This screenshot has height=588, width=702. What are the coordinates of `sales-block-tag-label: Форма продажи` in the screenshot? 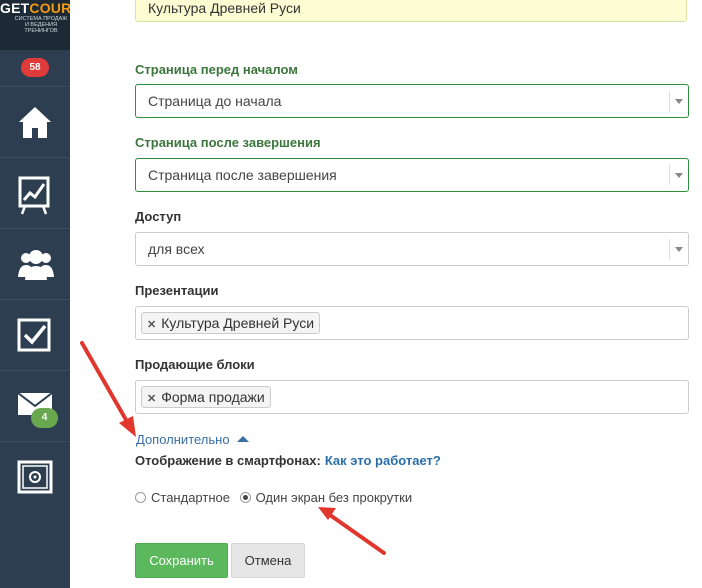 It's located at (213, 397).